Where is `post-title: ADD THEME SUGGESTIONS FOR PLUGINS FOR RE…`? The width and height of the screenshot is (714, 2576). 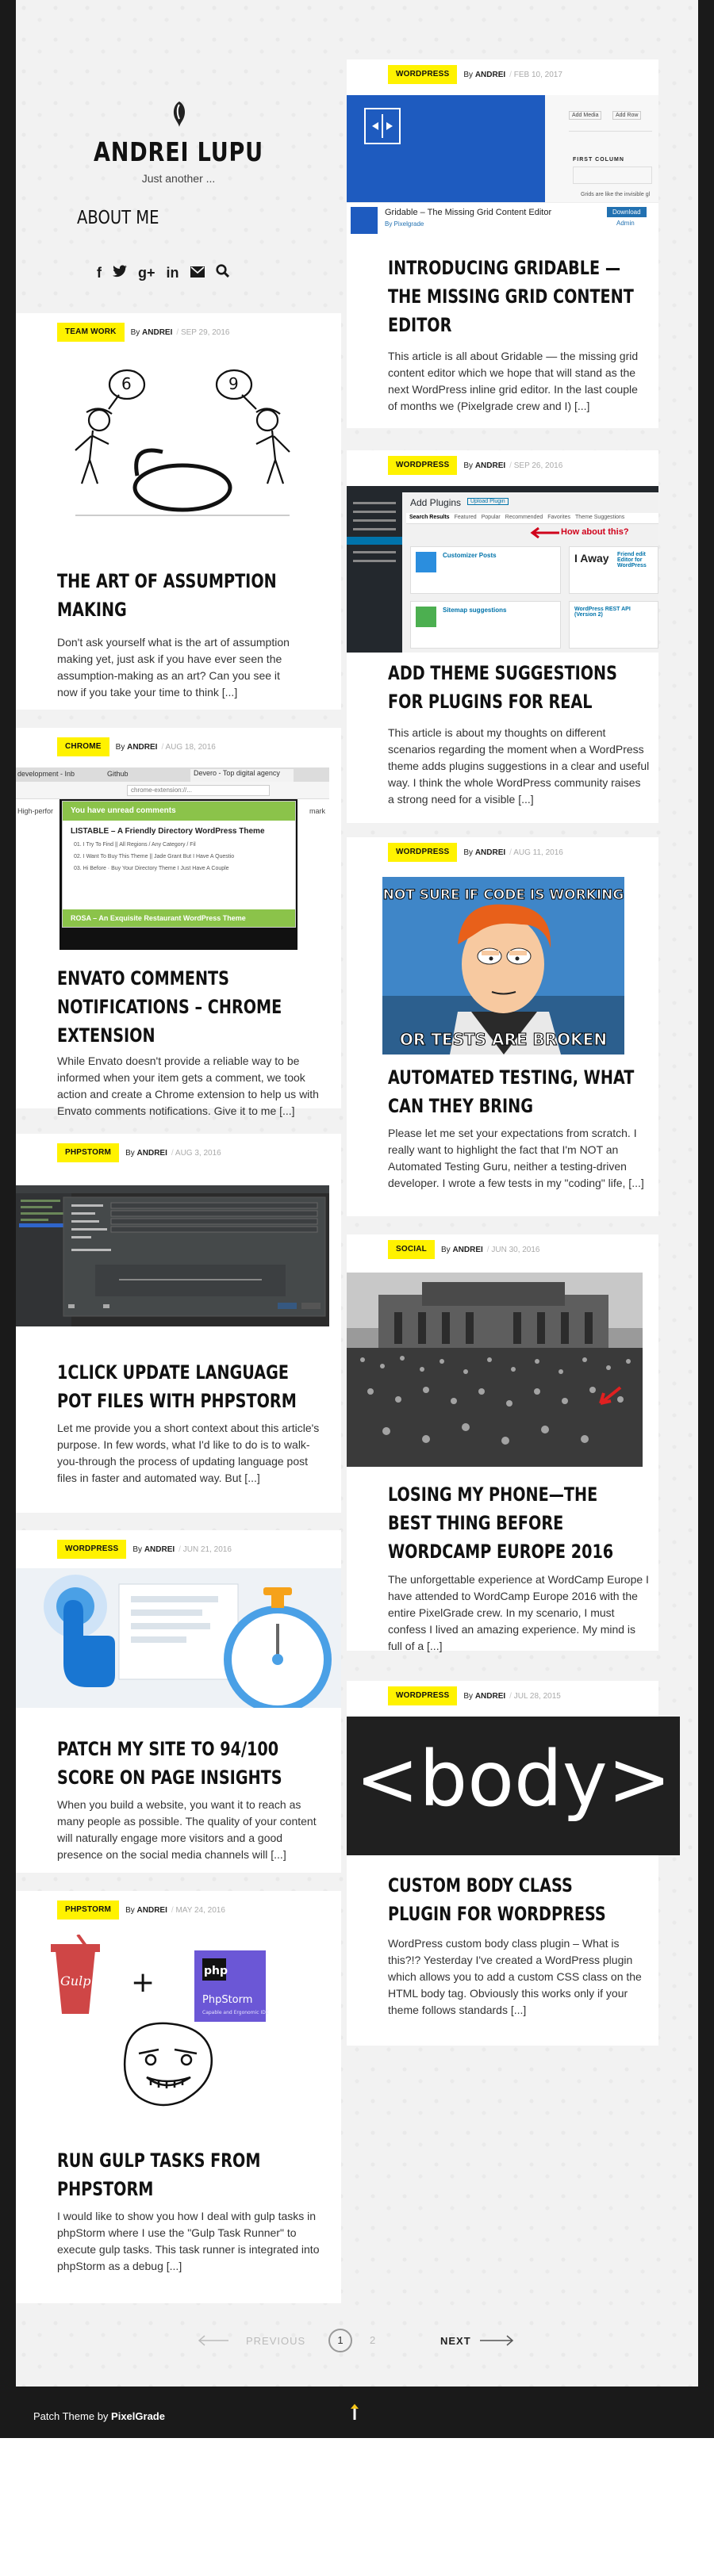 post-title: ADD THEME SUGGESTIONS FOR PLUGINS FOR RE… is located at coordinates (512, 687).